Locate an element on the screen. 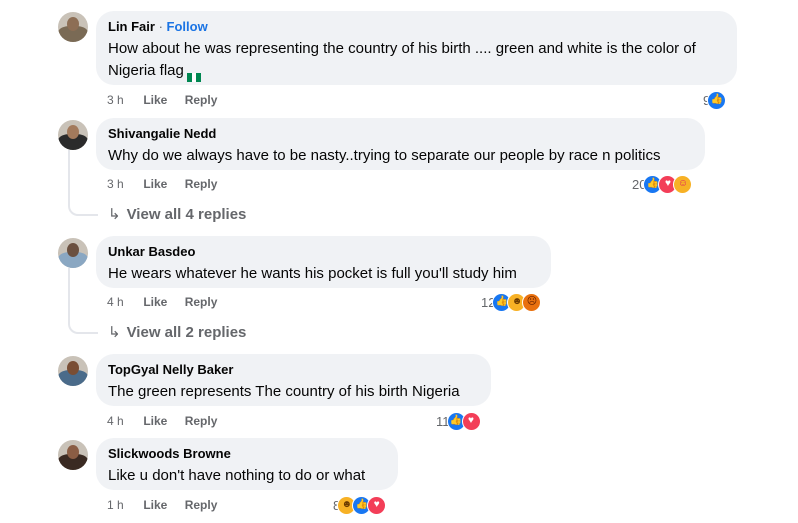 This screenshot has height=523, width=798. like-reaction-icon: 👍 is located at coordinates (717, 100).